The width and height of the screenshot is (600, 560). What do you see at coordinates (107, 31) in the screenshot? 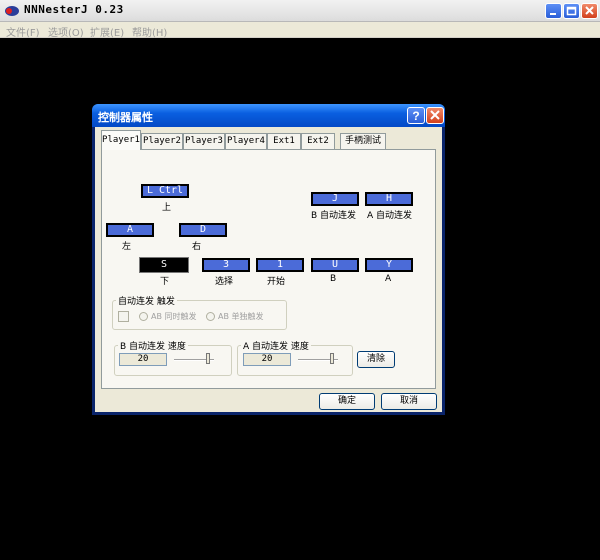
I see `menu-extensions: 扩展(E)` at bounding box center [107, 31].